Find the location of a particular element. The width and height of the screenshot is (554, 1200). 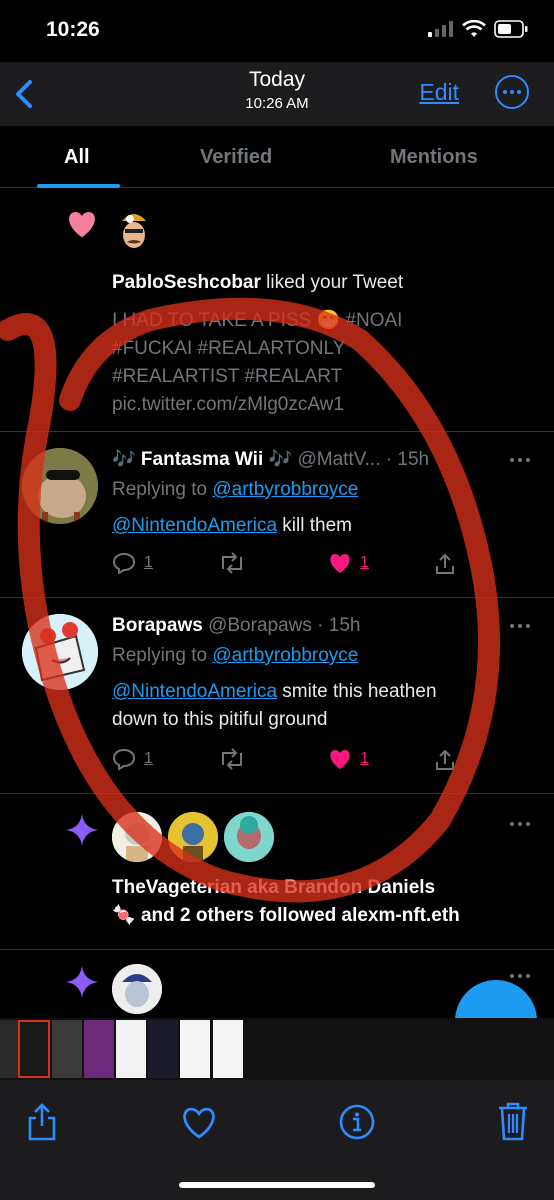

author-handle: @Borapaws is located at coordinates (260, 625).